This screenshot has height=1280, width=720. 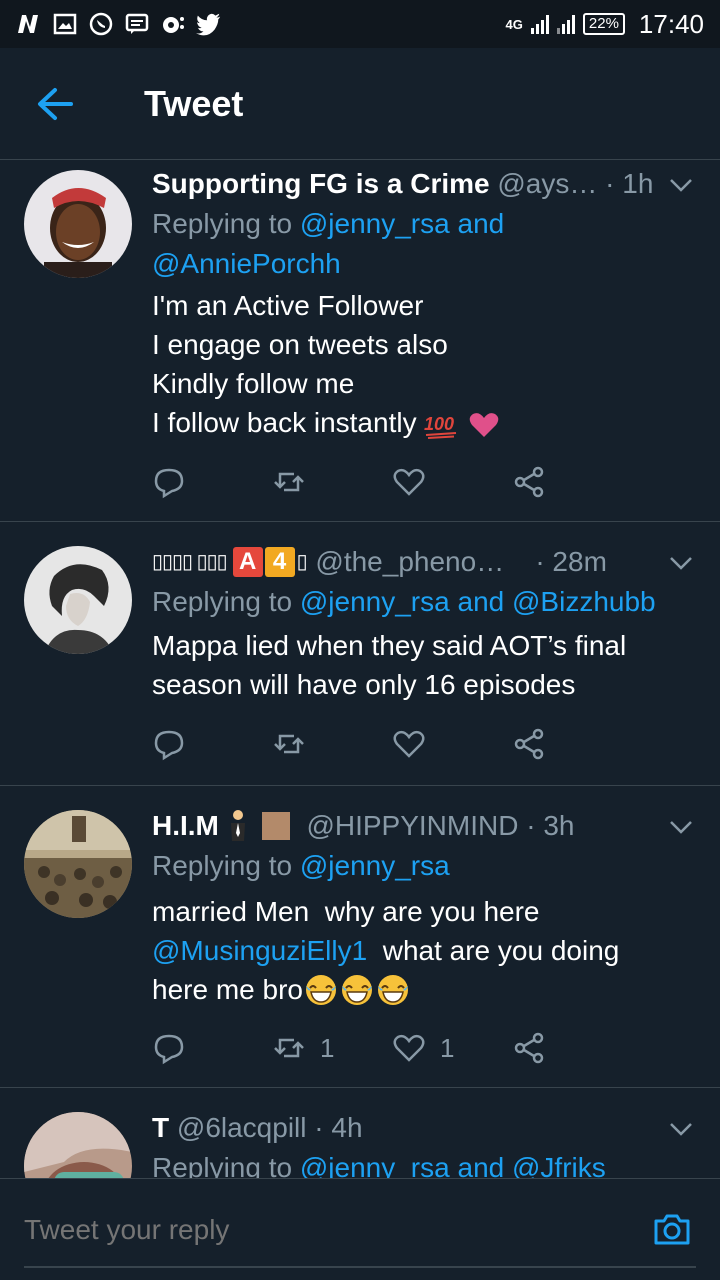 I want to click on replying-to: Replying to @jenny_rsa and @Jfriks, so click(x=424, y=1163).